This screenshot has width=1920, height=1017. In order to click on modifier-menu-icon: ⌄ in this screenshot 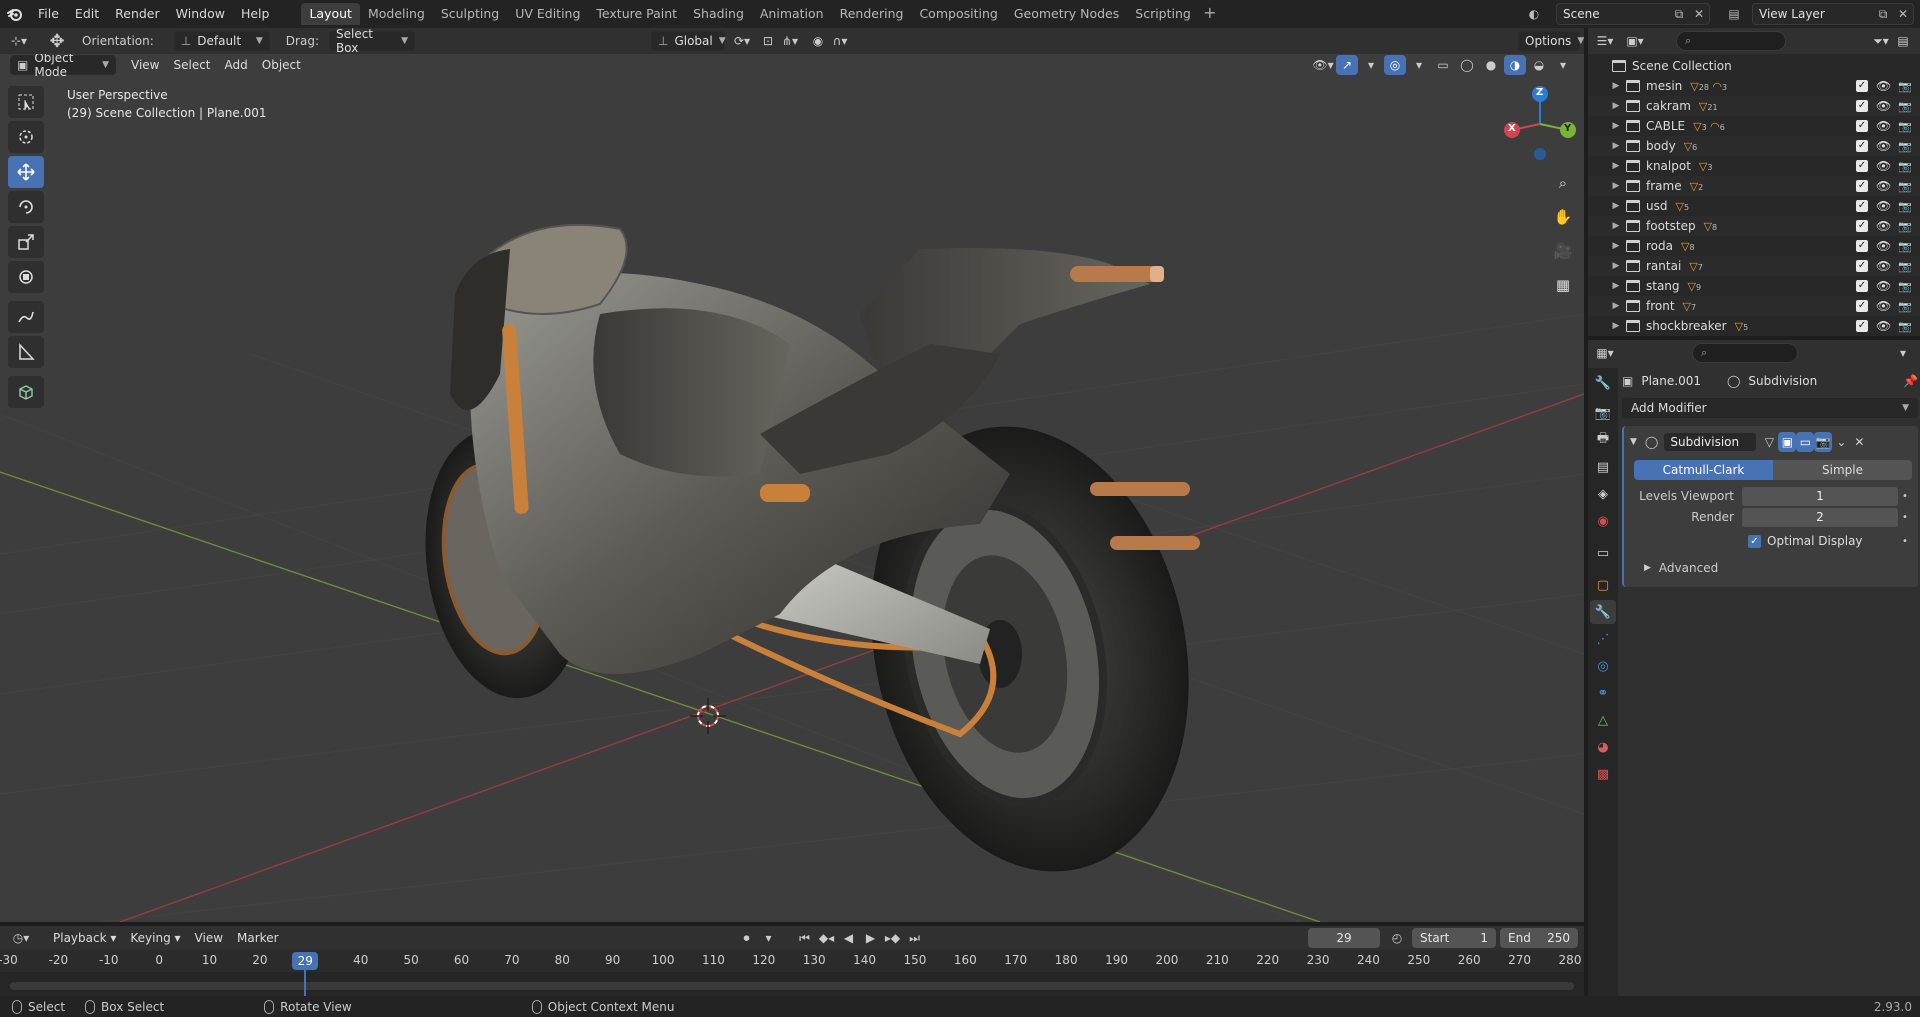, I will do `click(1841, 442)`.